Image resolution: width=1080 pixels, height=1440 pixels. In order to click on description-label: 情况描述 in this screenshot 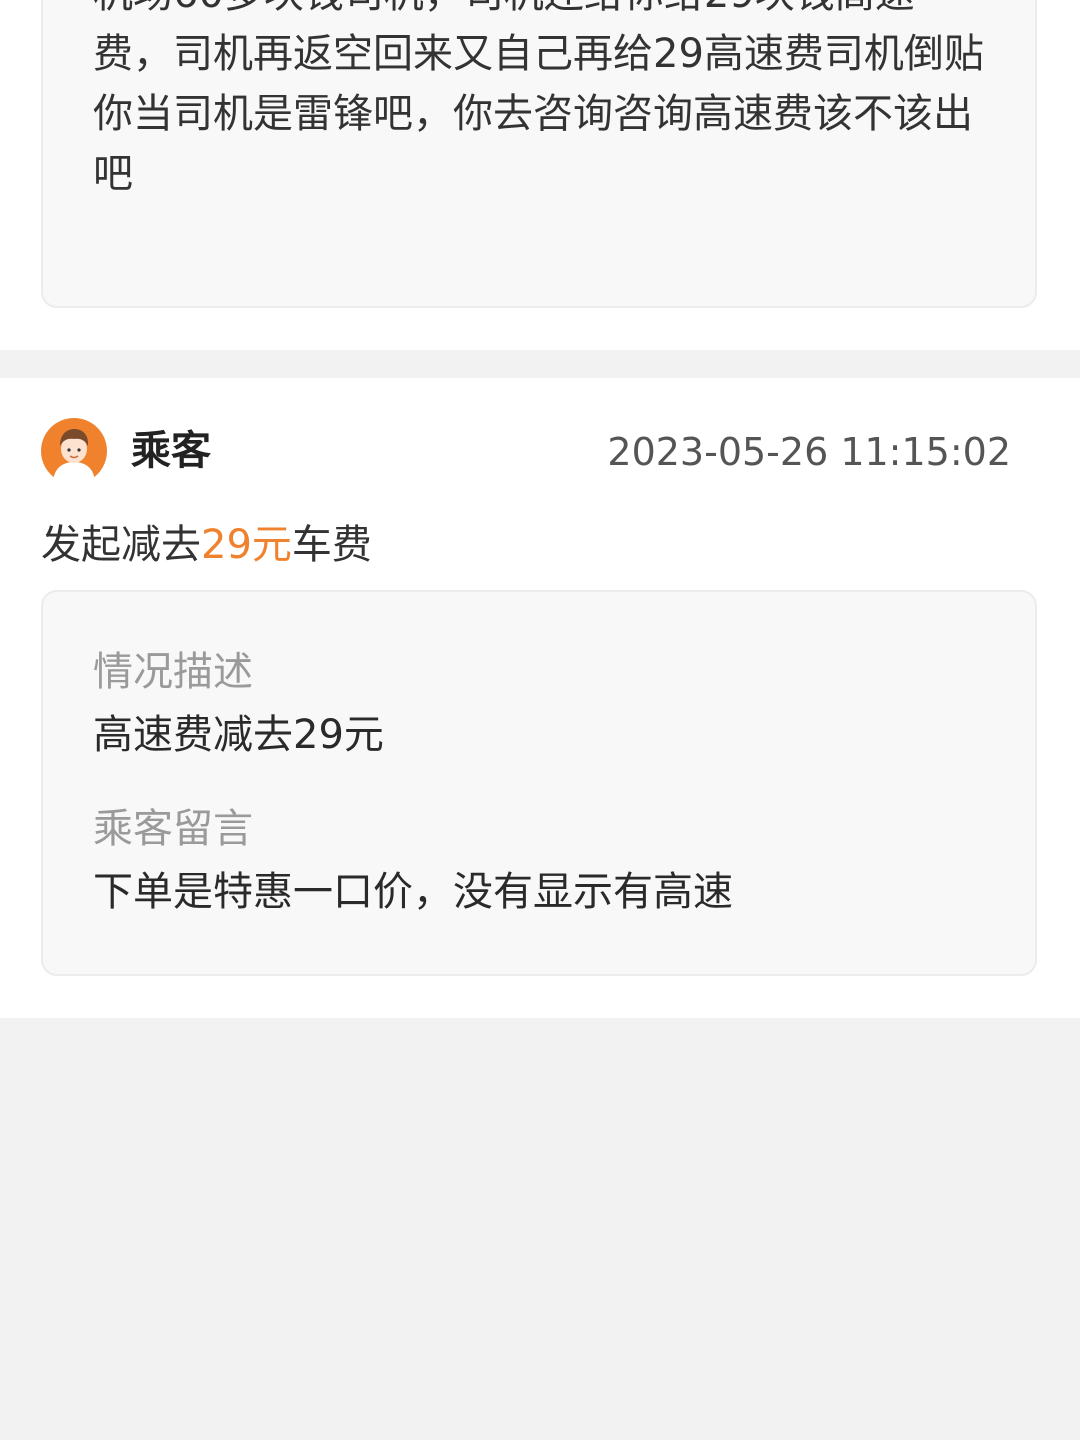, I will do `click(173, 672)`.